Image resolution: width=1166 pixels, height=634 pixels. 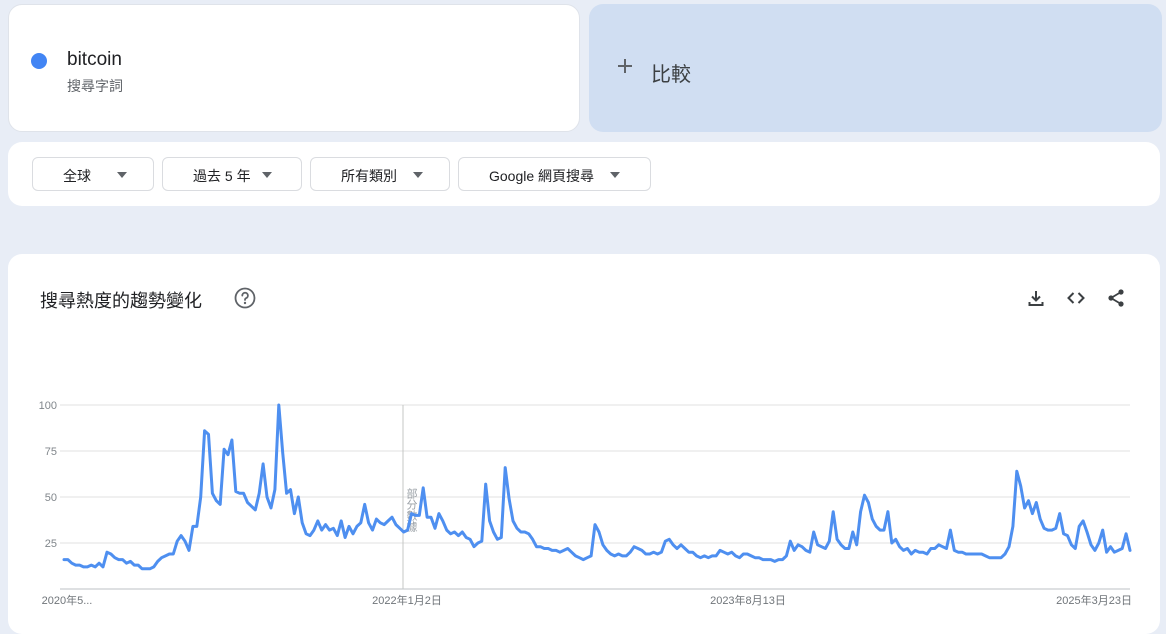 What do you see at coordinates (39, 61) in the screenshot?
I see `series-color-dot` at bounding box center [39, 61].